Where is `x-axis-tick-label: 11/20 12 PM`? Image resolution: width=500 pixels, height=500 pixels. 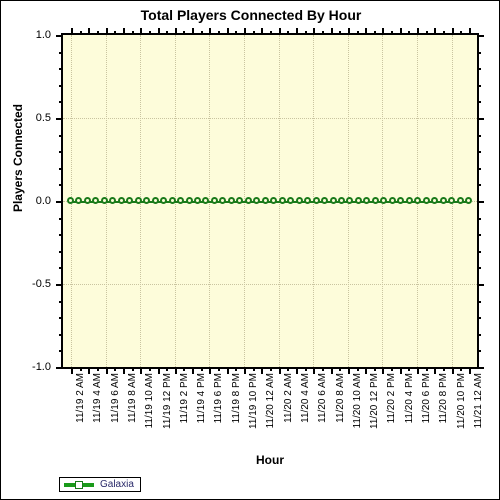
x-axis-tick-label: 11/20 12 PM is located at coordinates (375, 401).